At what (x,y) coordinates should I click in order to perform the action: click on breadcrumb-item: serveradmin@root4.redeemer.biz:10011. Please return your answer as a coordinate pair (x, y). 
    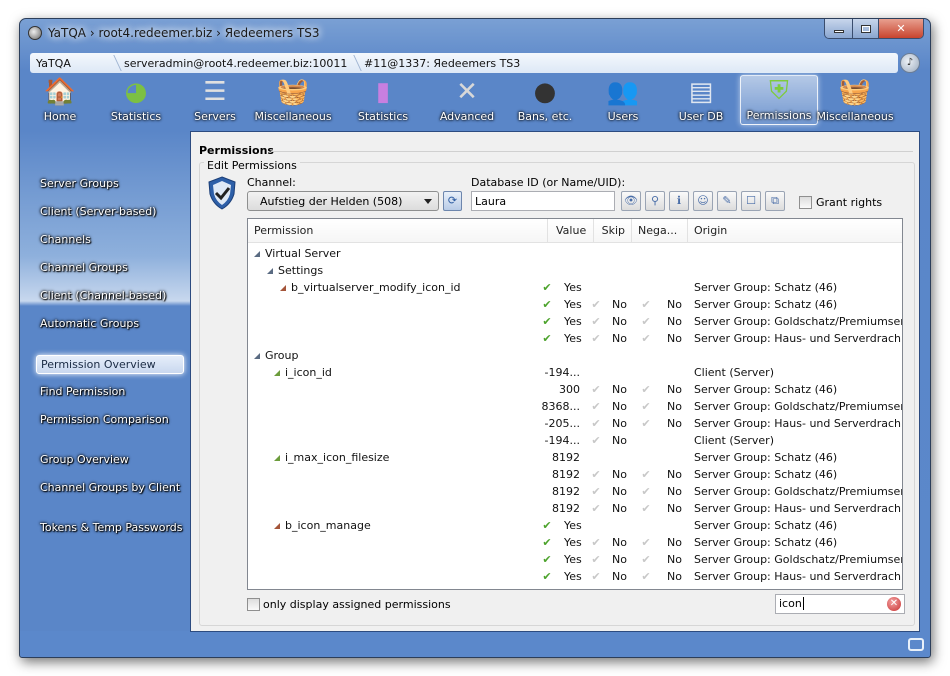
    Looking at the image, I should click on (238, 63).